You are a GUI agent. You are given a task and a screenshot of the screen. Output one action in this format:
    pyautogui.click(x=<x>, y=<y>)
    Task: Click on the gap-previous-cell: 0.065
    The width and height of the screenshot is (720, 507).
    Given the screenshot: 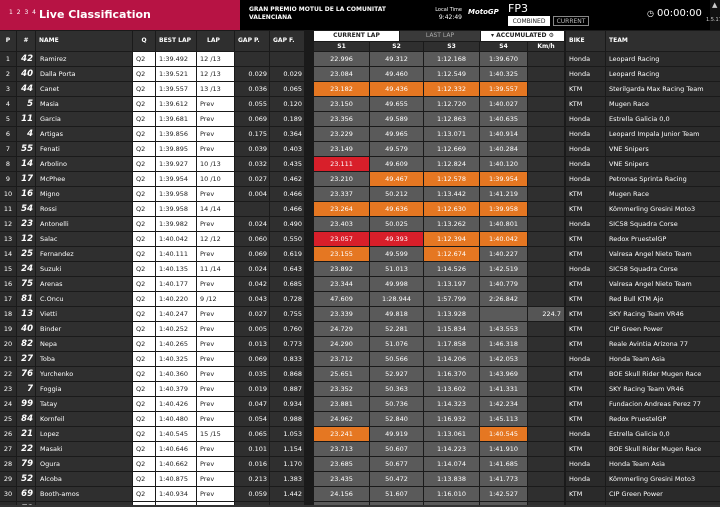 What is the action you would take?
    pyautogui.click(x=252, y=434)
    